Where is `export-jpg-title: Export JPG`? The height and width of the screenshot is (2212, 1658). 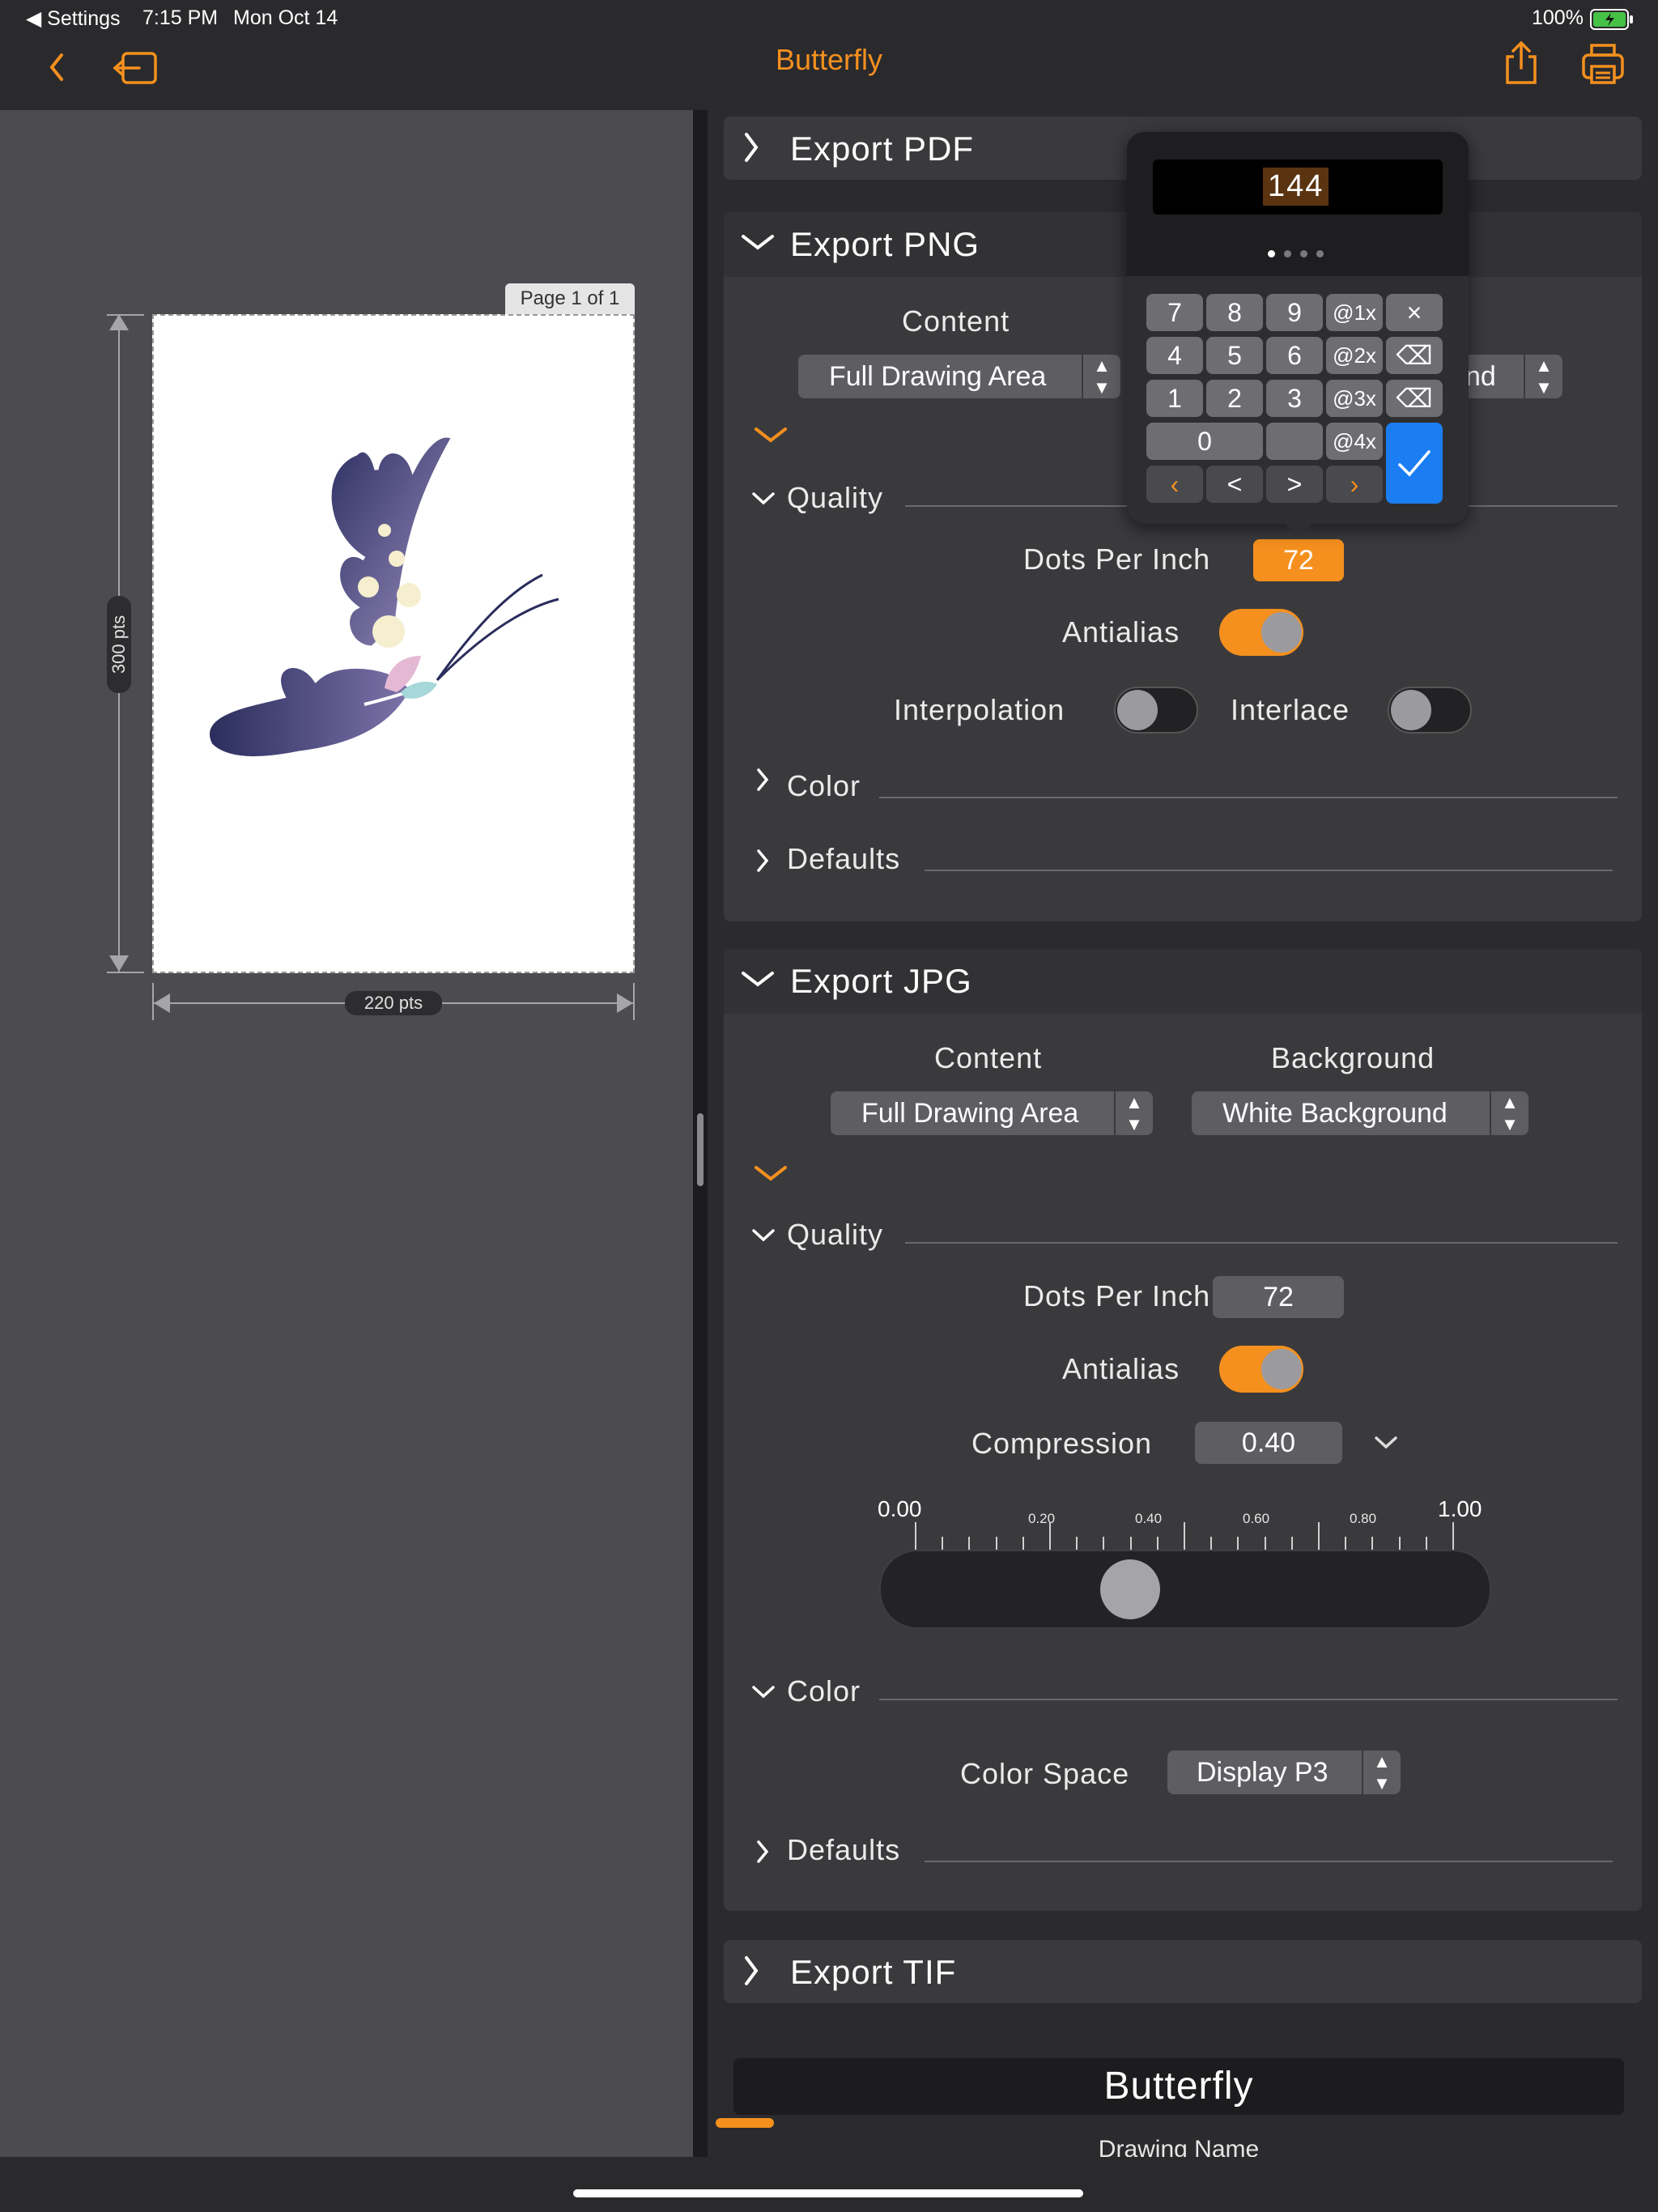
export-jpg-title: Export JPG is located at coordinates (881, 981).